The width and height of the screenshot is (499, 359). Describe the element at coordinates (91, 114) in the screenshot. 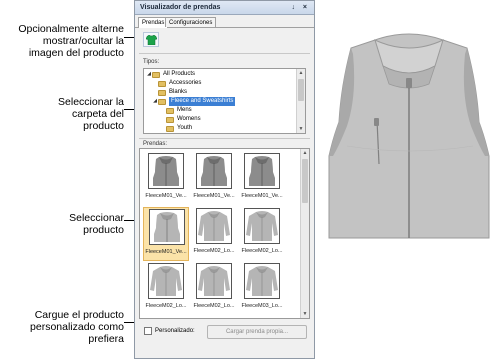

I see `callout-select-folder: Seleccionar la carpeta del producto` at that location.